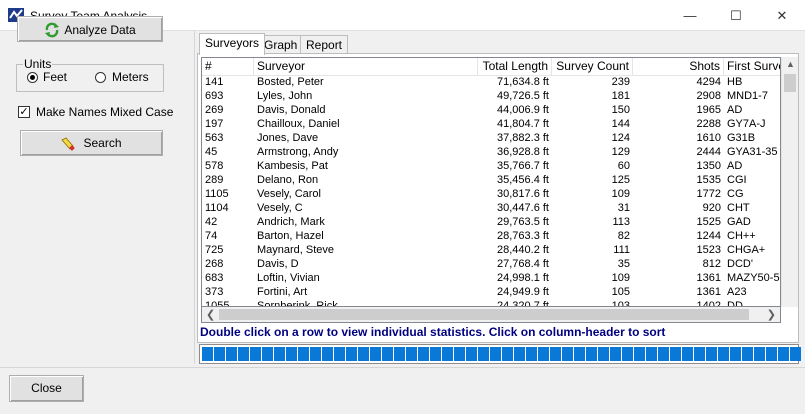  Describe the element at coordinates (491, 166) in the screenshot. I see `table-row: 578 Kambesis, Pat 35,766.7 ft 60 1350 AD` at that location.